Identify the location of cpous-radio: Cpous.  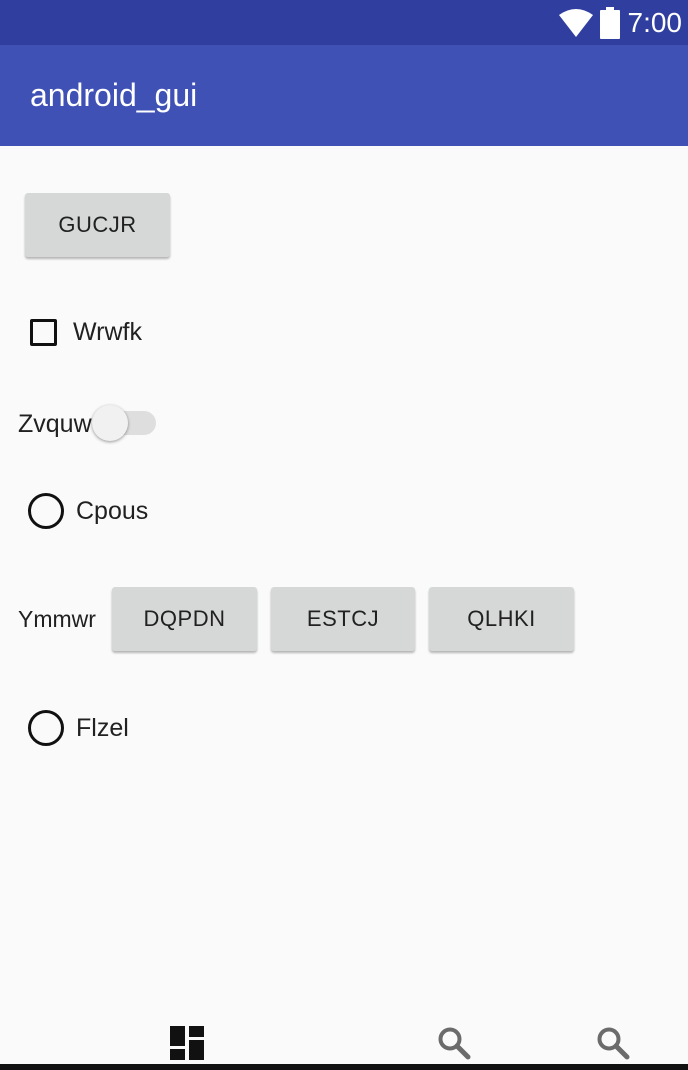
(88, 511).